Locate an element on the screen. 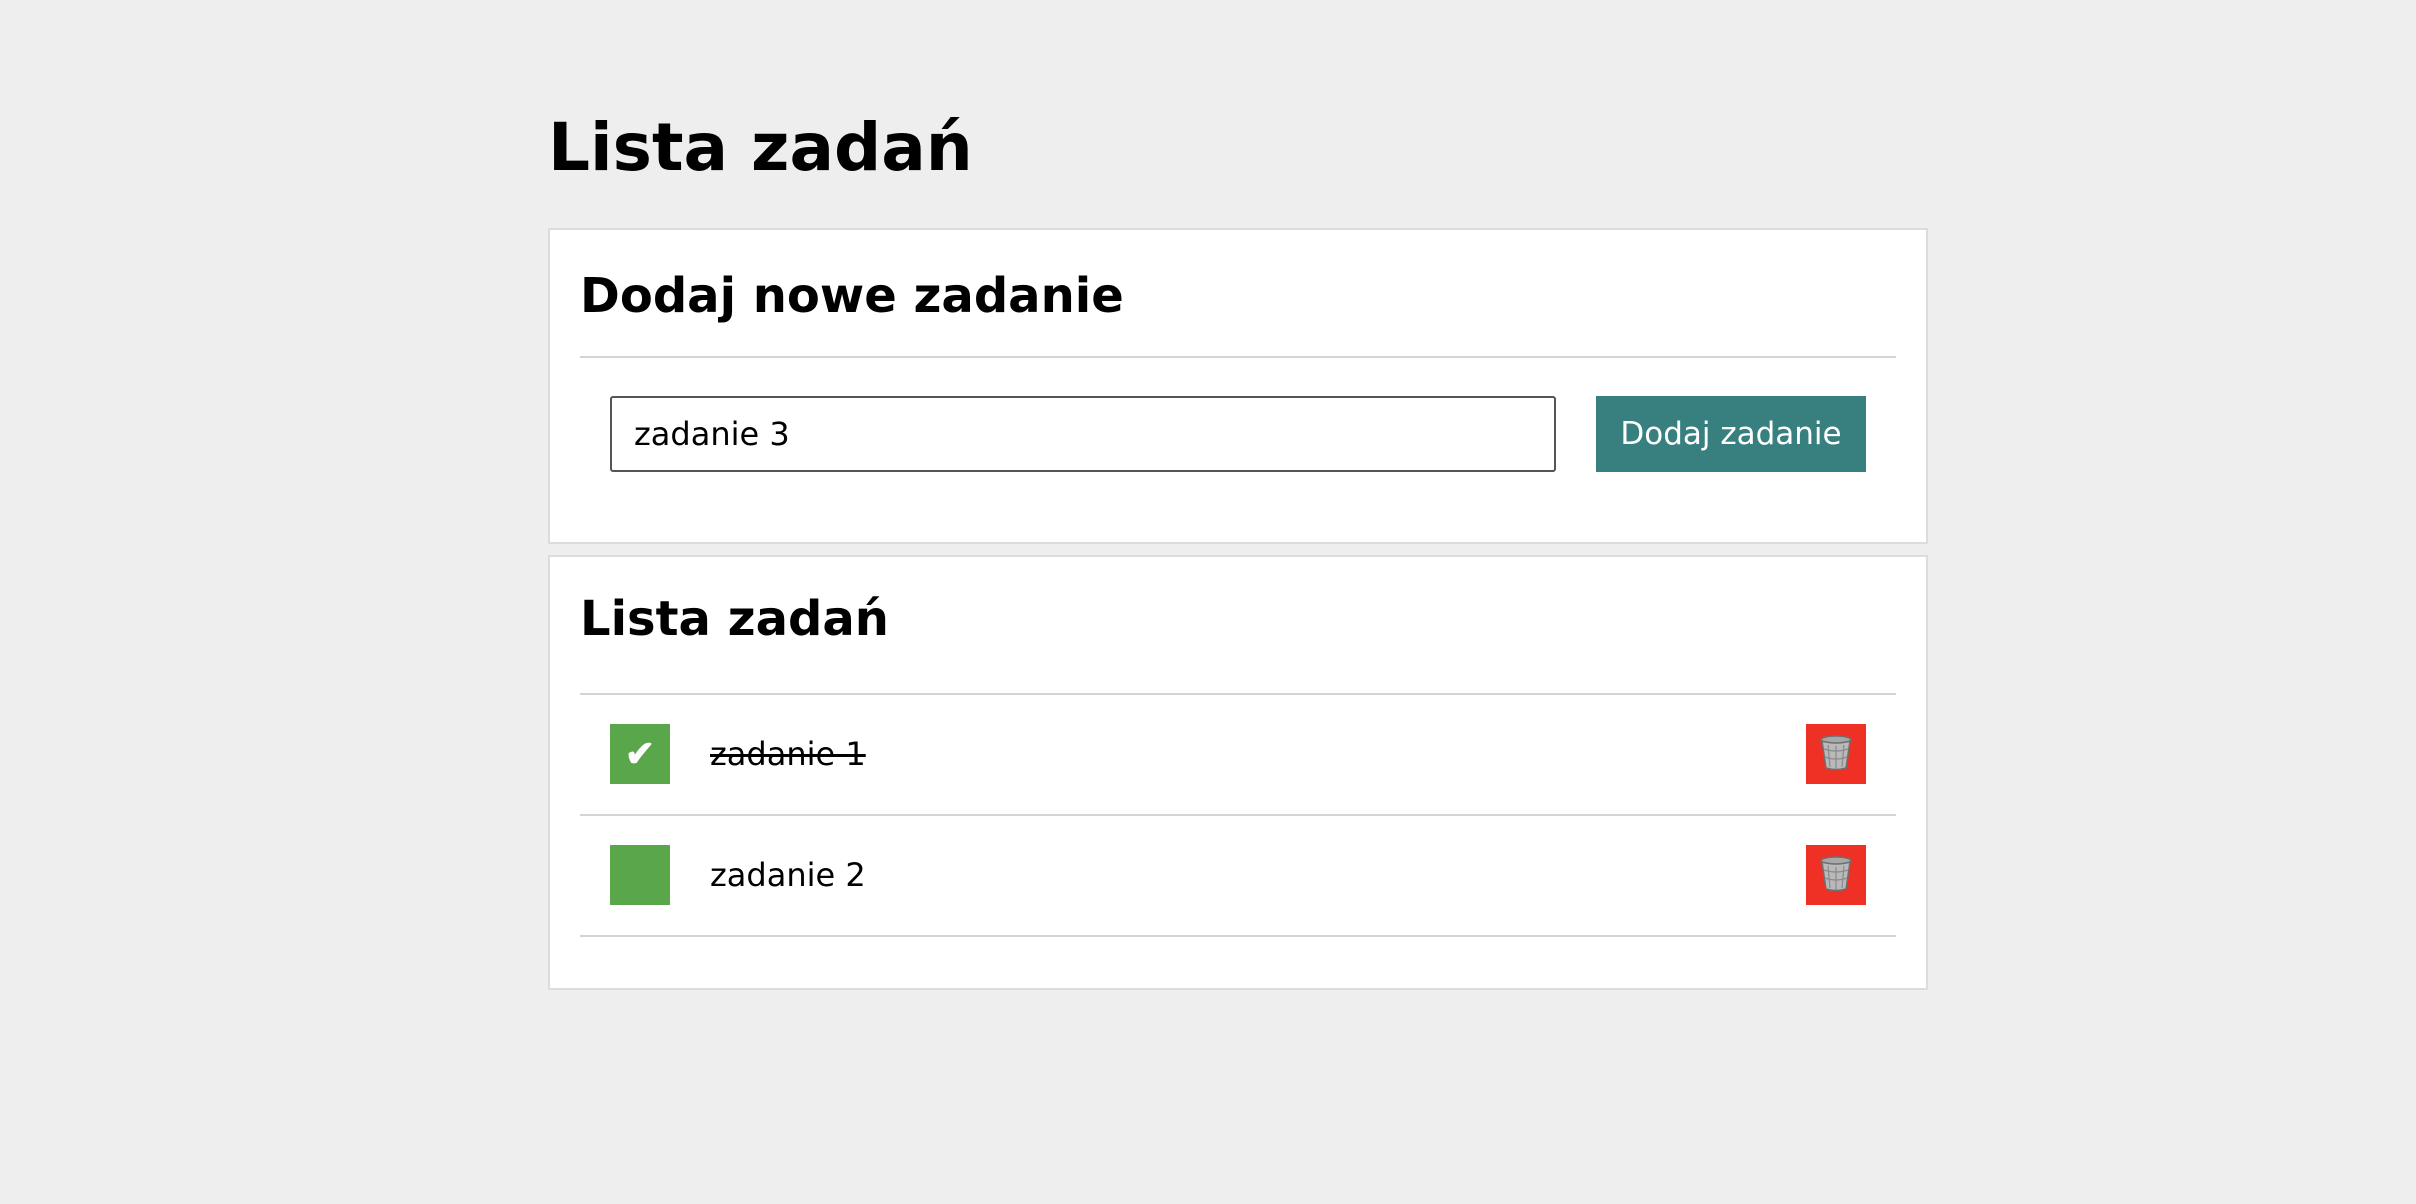 The width and height of the screenshot is (2416, 1204). page-title: Lista zadań is located at coordinates (760, 147).